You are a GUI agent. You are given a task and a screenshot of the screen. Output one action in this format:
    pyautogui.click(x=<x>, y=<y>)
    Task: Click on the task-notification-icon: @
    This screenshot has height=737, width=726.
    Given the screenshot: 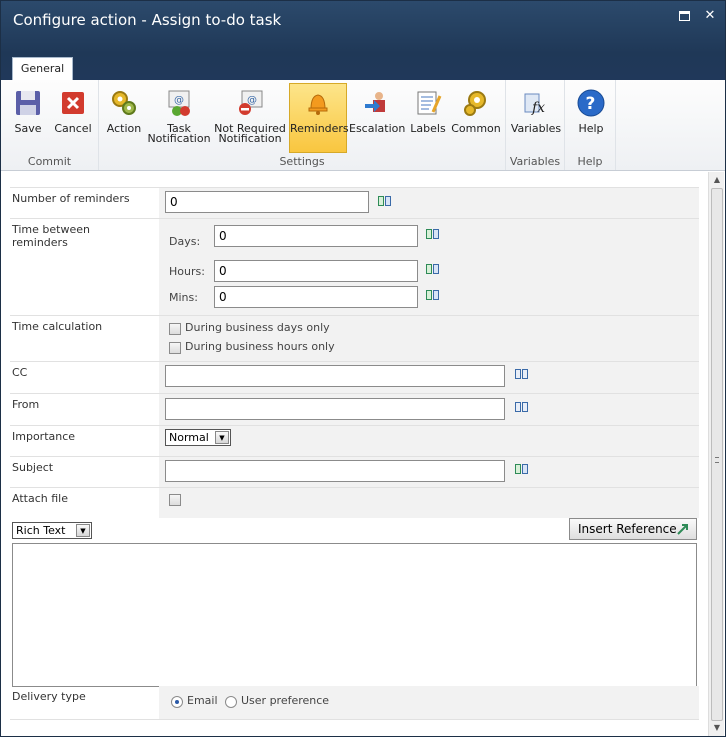 What is the action you would take?
    pyautogui.click(x=179, y=103)
    